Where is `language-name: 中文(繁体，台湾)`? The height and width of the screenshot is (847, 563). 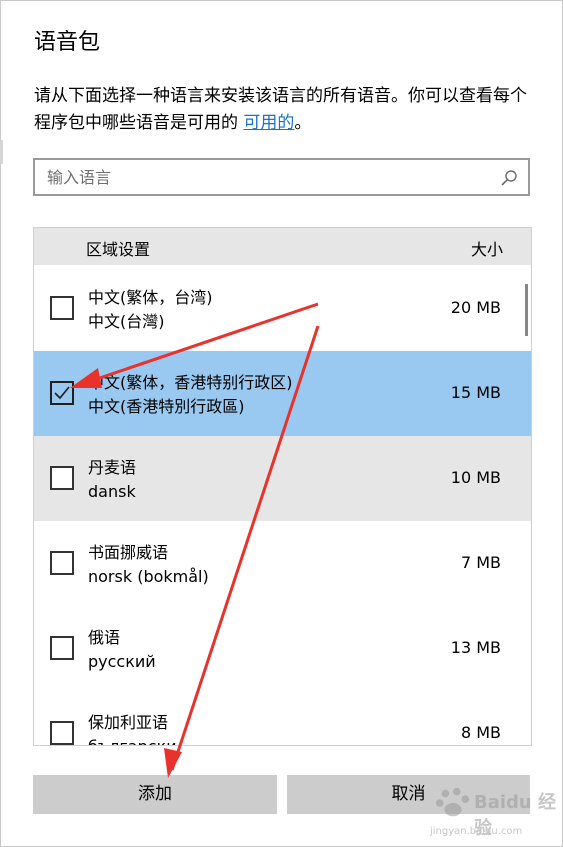 language-name: 中文(繁体，台湾) is located at coordinates (150, 297).